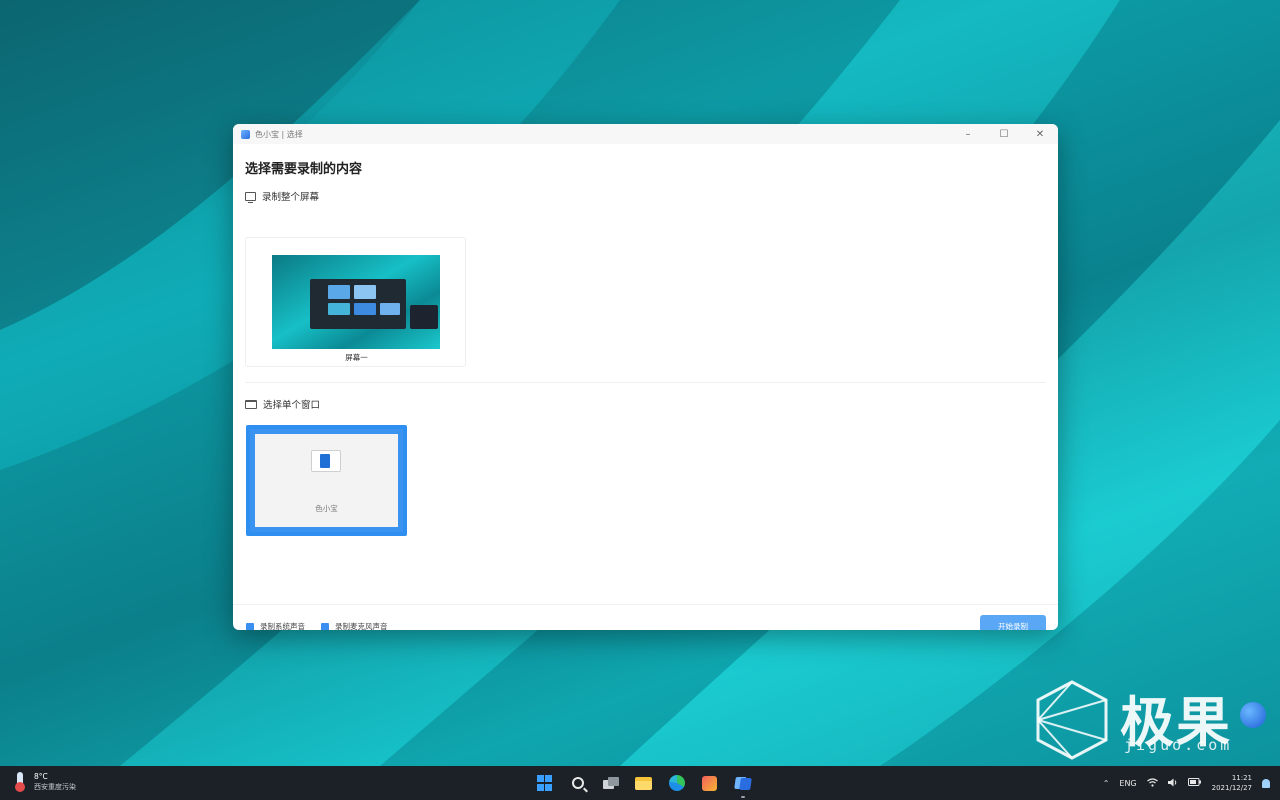 This screenshot has height=800, width=1280. I want to click on notification-icon, so click(1266, 783).